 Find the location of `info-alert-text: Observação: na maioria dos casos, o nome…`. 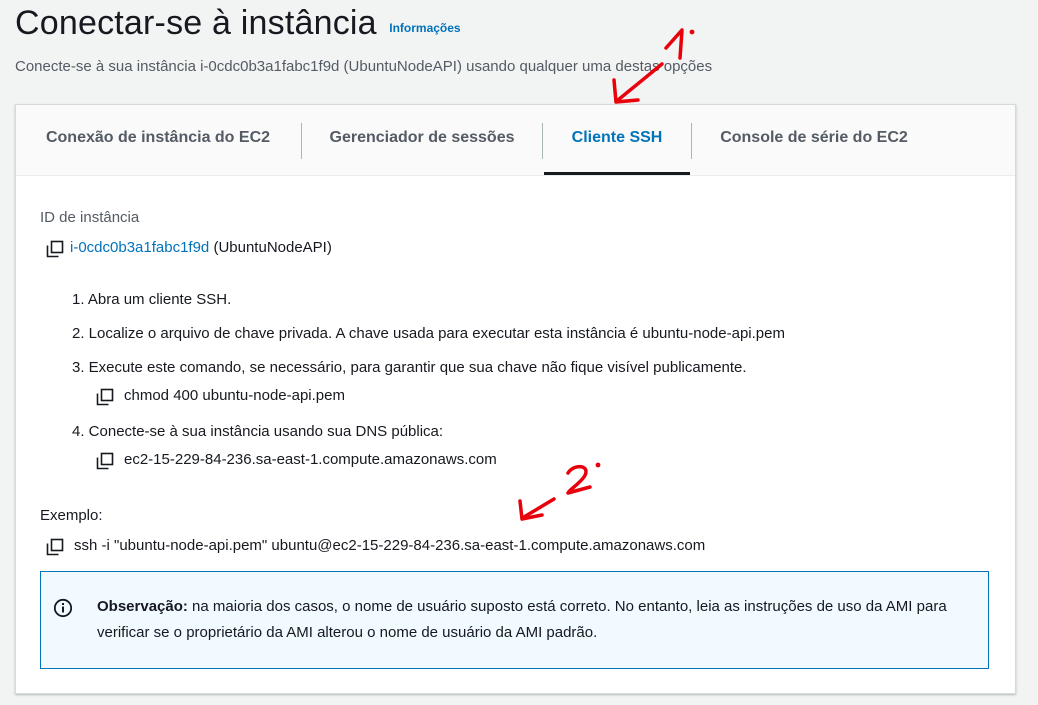

info-alert-text: Observação: na maioria dos casos, o nome… is located at coordinates (532, 620).